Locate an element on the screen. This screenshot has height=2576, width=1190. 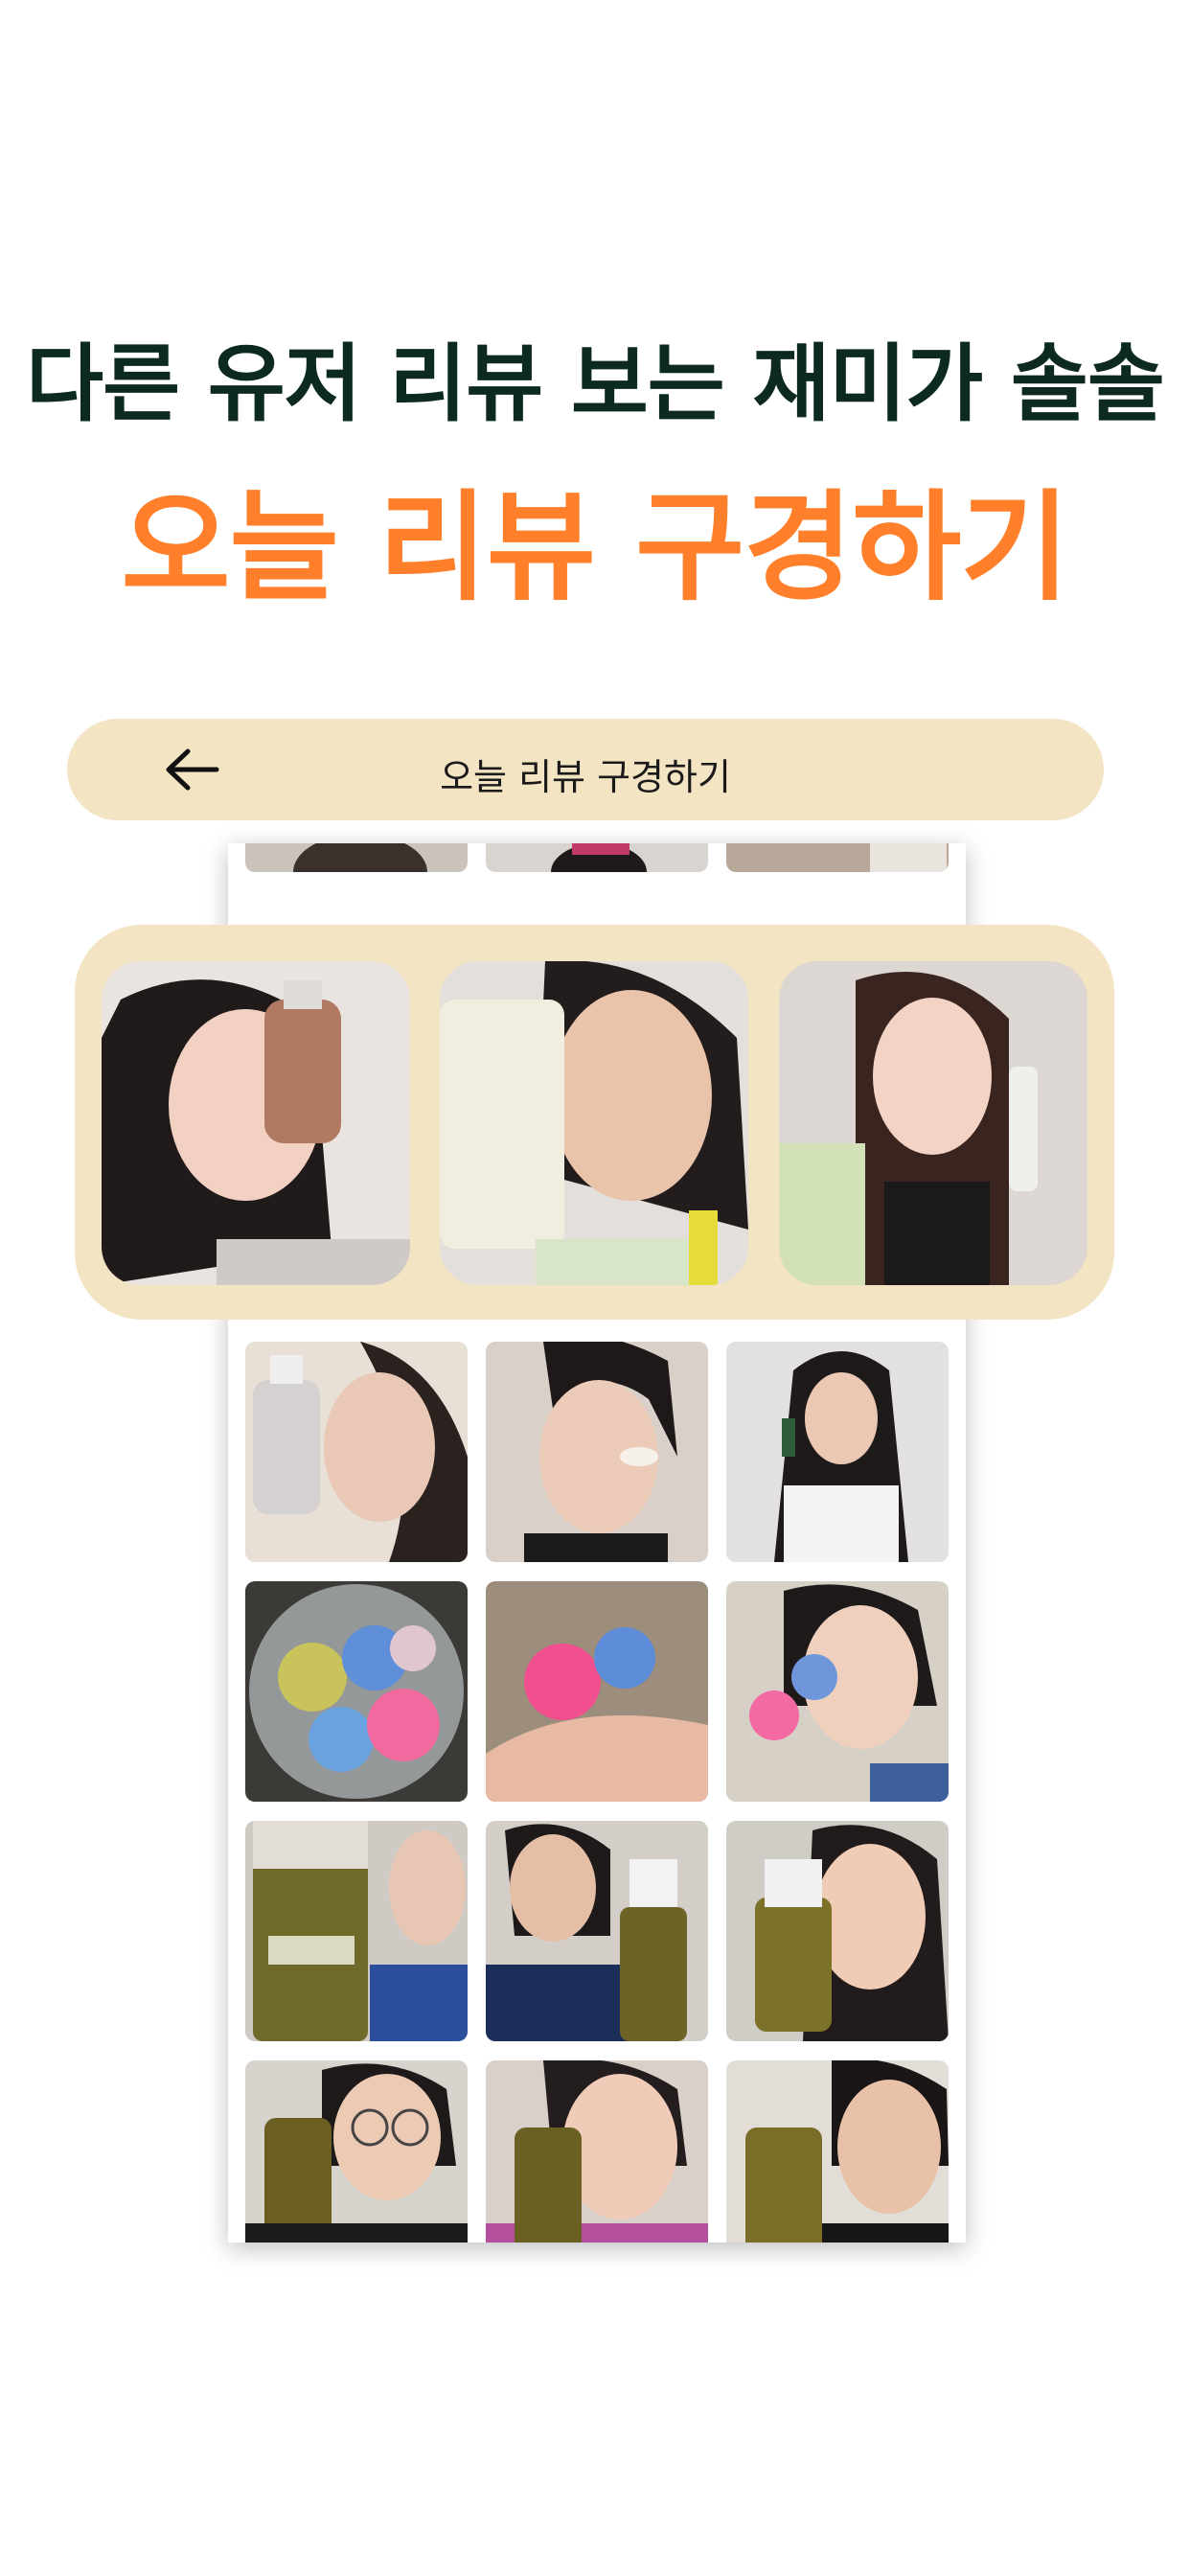
page-title: 오늘 리뷰 구경하기 is located at coordinates (586, 777).